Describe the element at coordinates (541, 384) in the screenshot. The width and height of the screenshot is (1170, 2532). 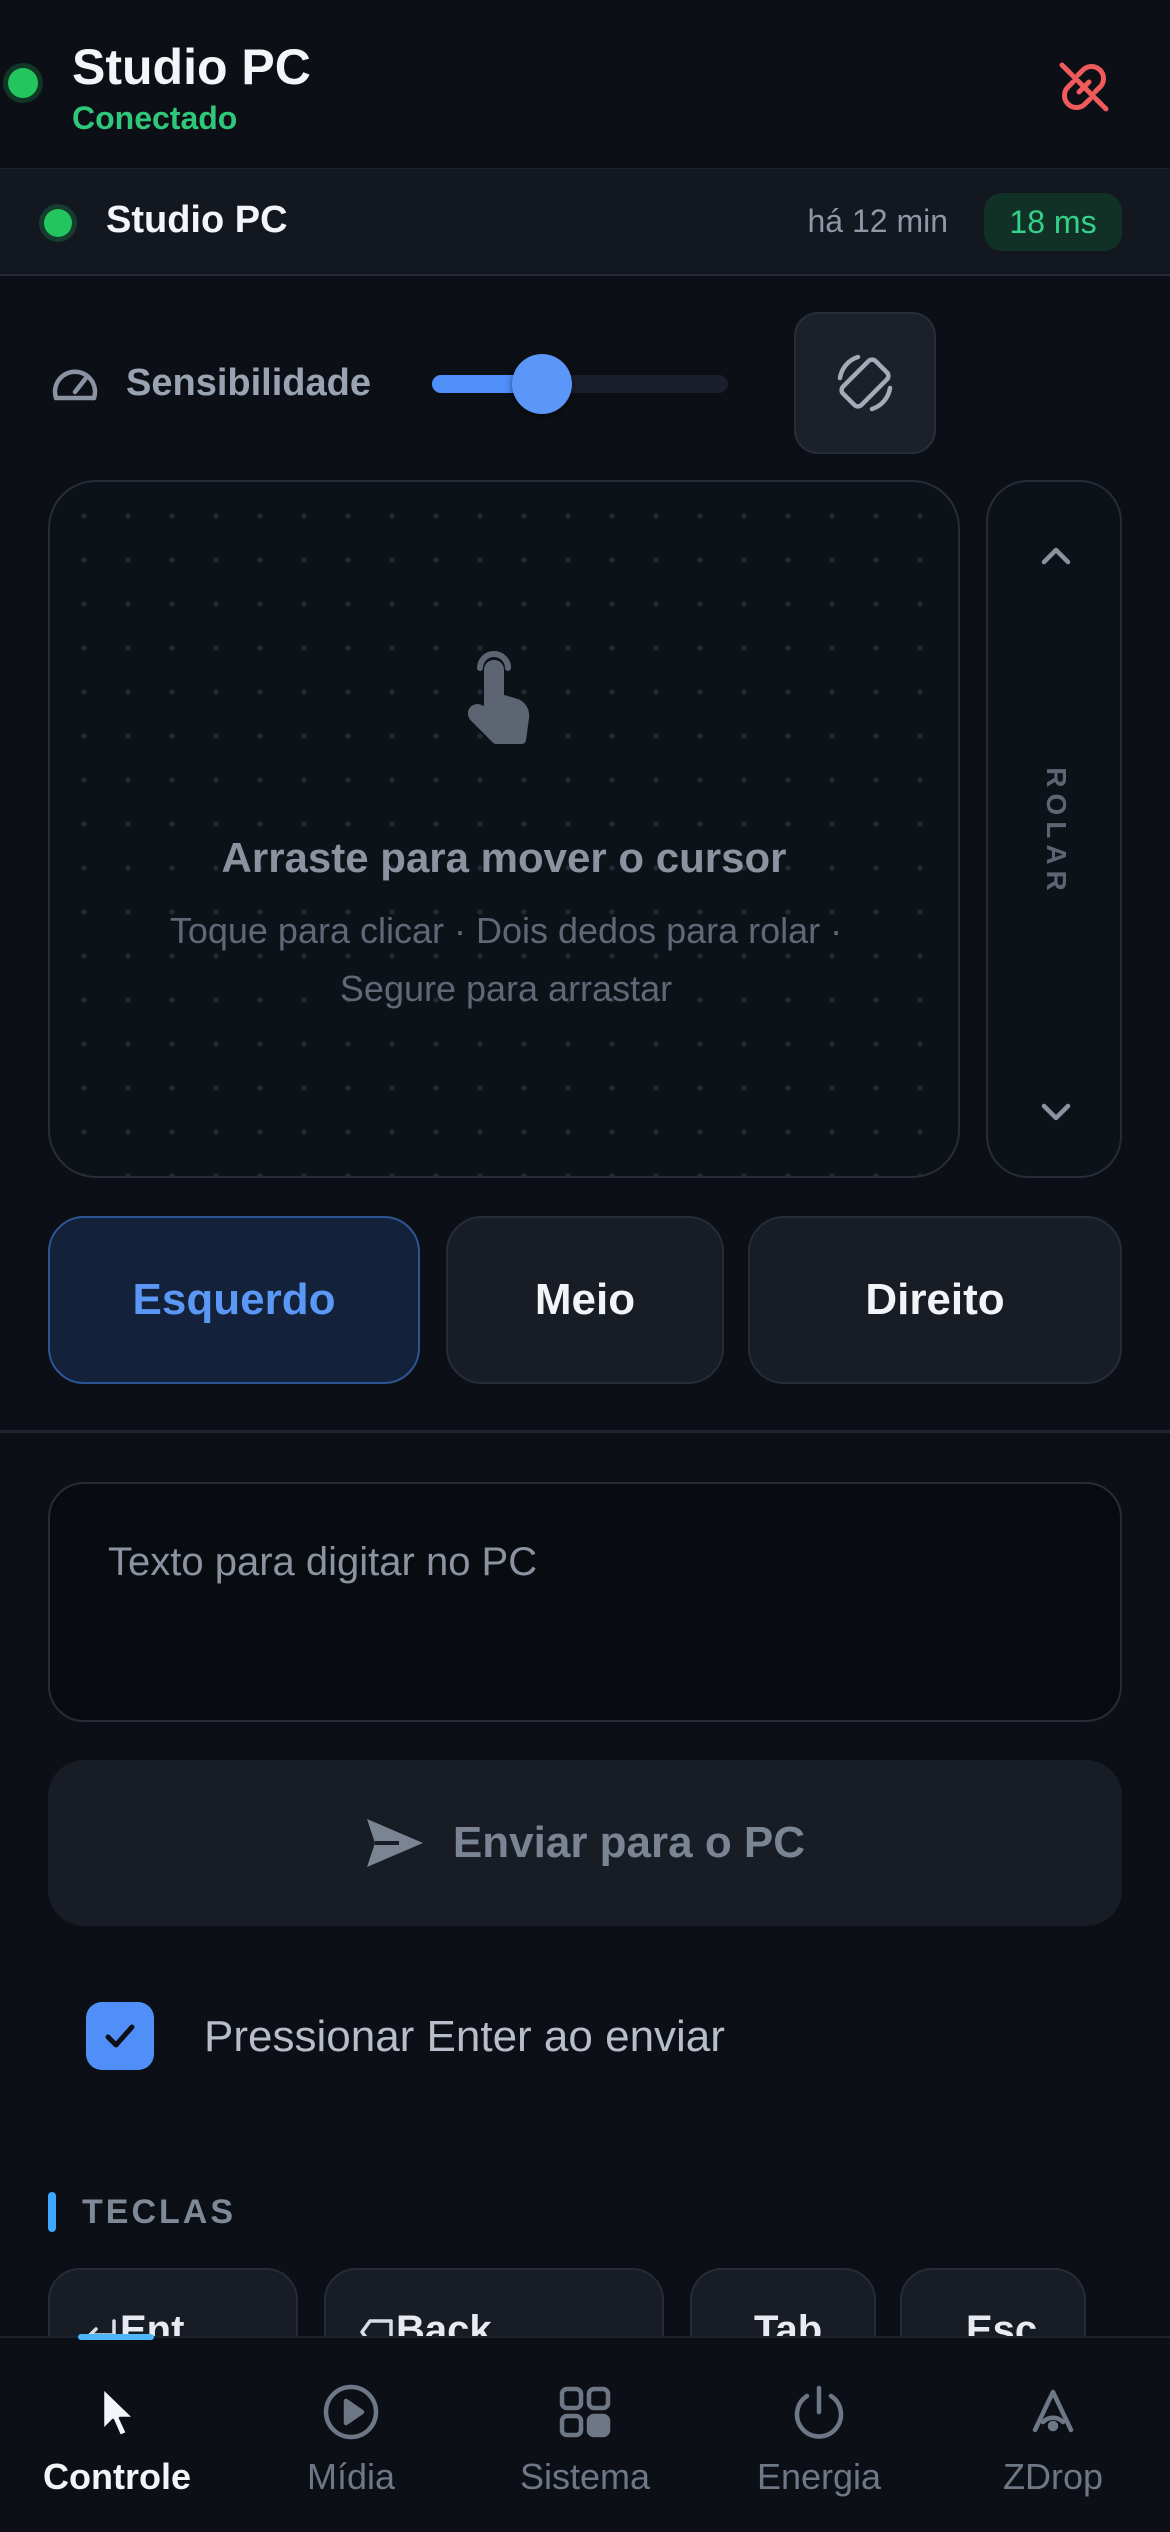
I see `slider-thumb` at that location.